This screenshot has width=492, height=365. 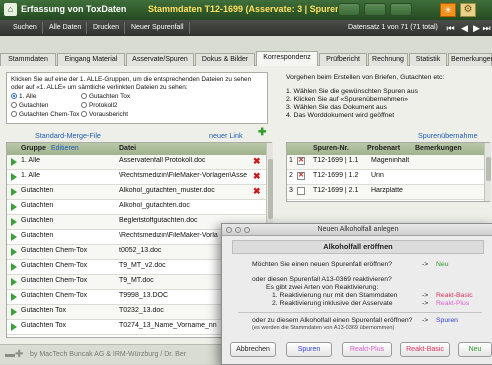 I want to click on dialog-divider, so click(x=360, y=312).